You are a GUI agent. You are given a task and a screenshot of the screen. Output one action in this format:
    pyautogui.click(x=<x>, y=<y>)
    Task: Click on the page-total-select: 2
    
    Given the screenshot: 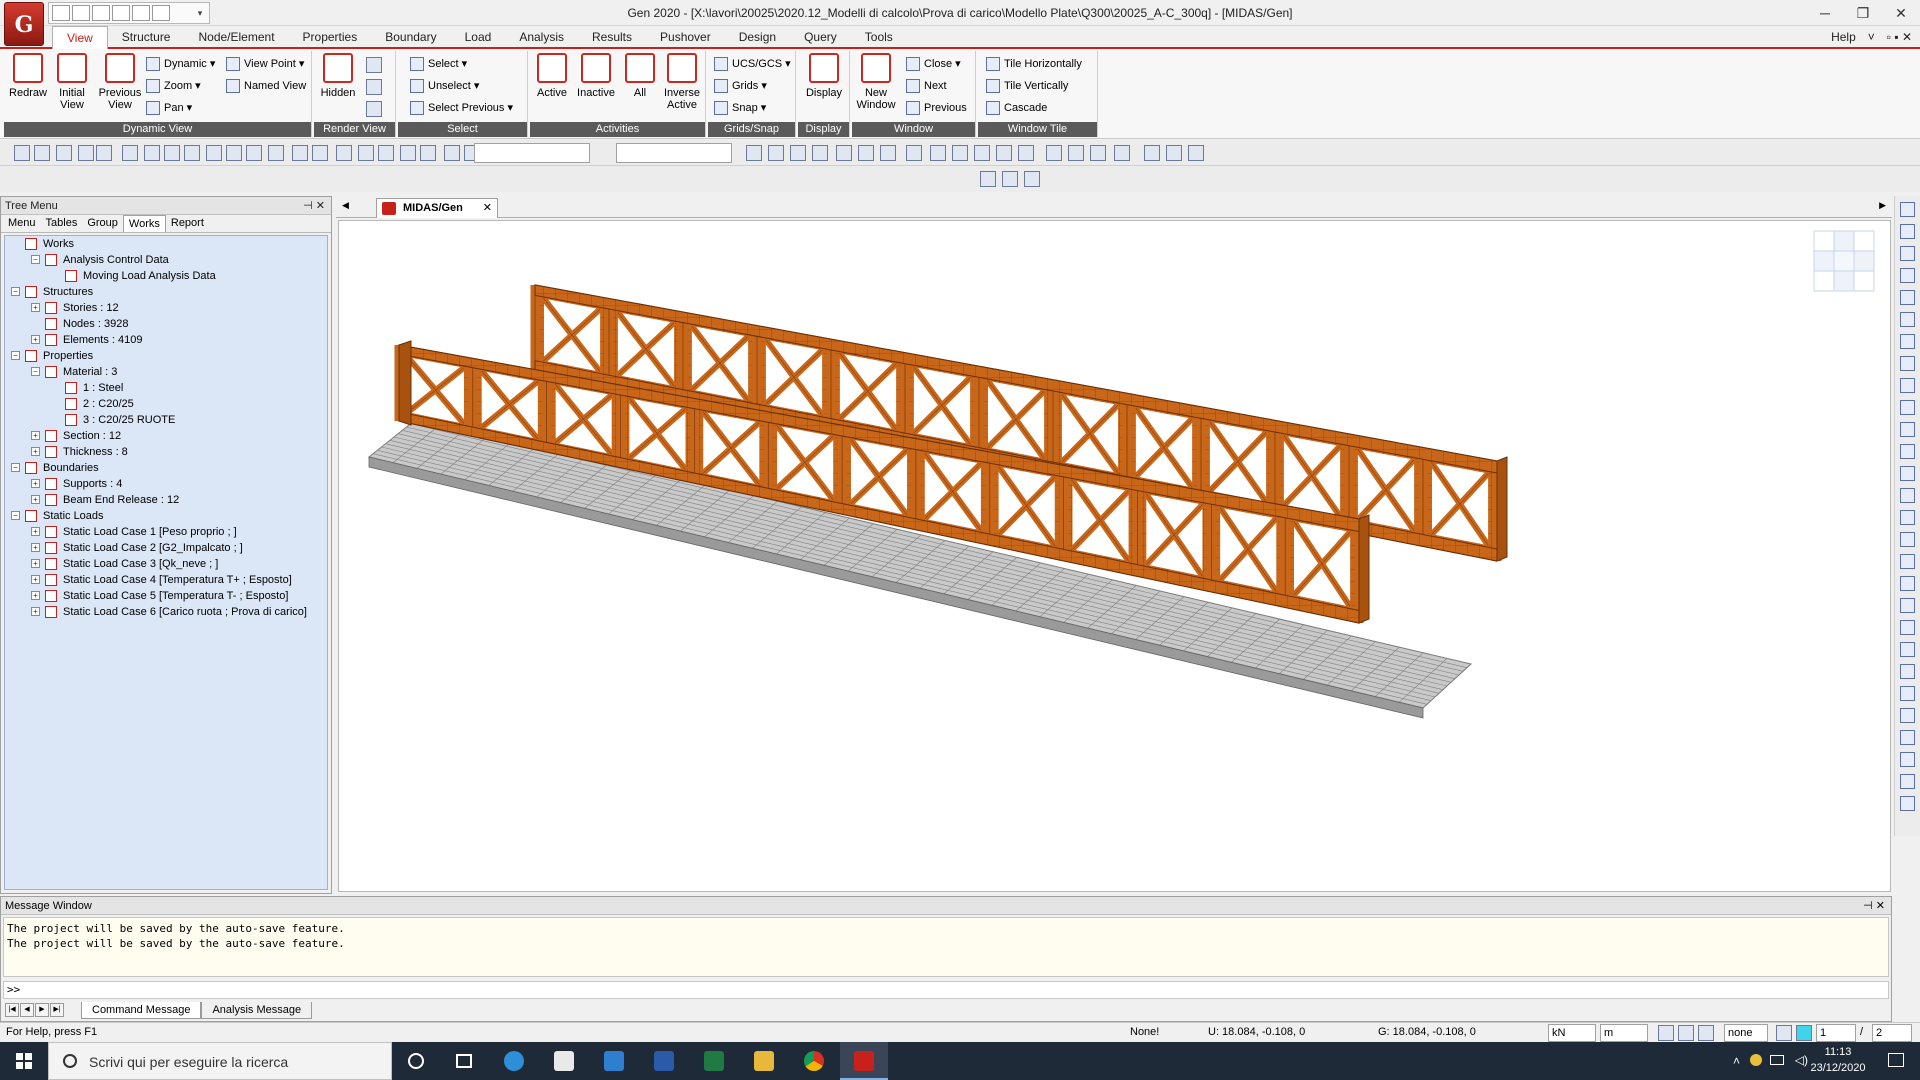 What is the action you would take?
    pyautogui.click(x=1892, y=1033)
    